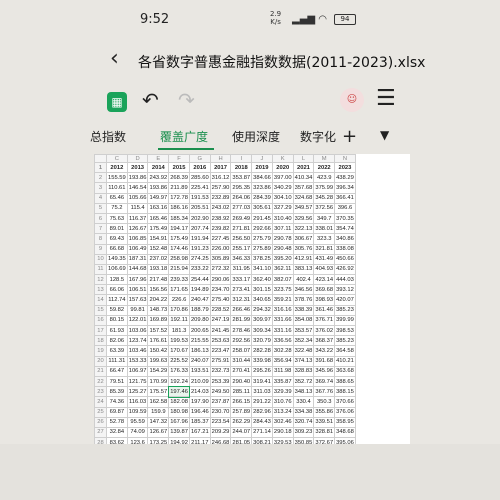 The width and height of the screenshot is (500, 500). What do you see at coordinates (137, 269) in the screenshot?
I see `table-cell: 144.68` at bounding box center [137, 269].